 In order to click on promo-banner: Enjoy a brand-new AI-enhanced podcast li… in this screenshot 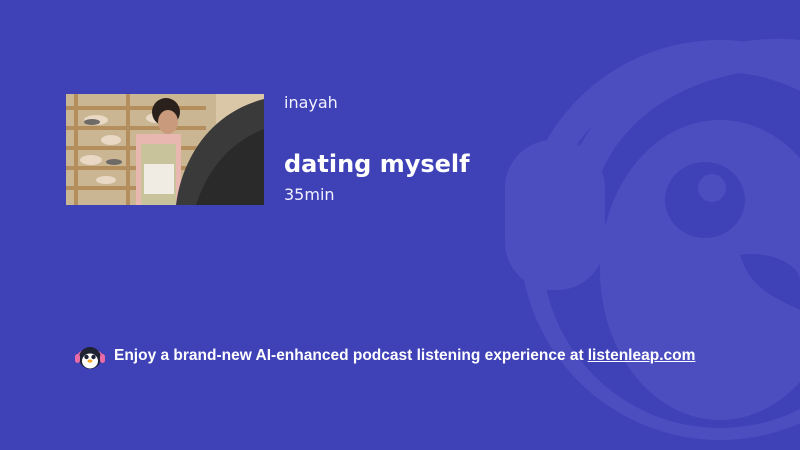, I will do `click(384, 356)`.